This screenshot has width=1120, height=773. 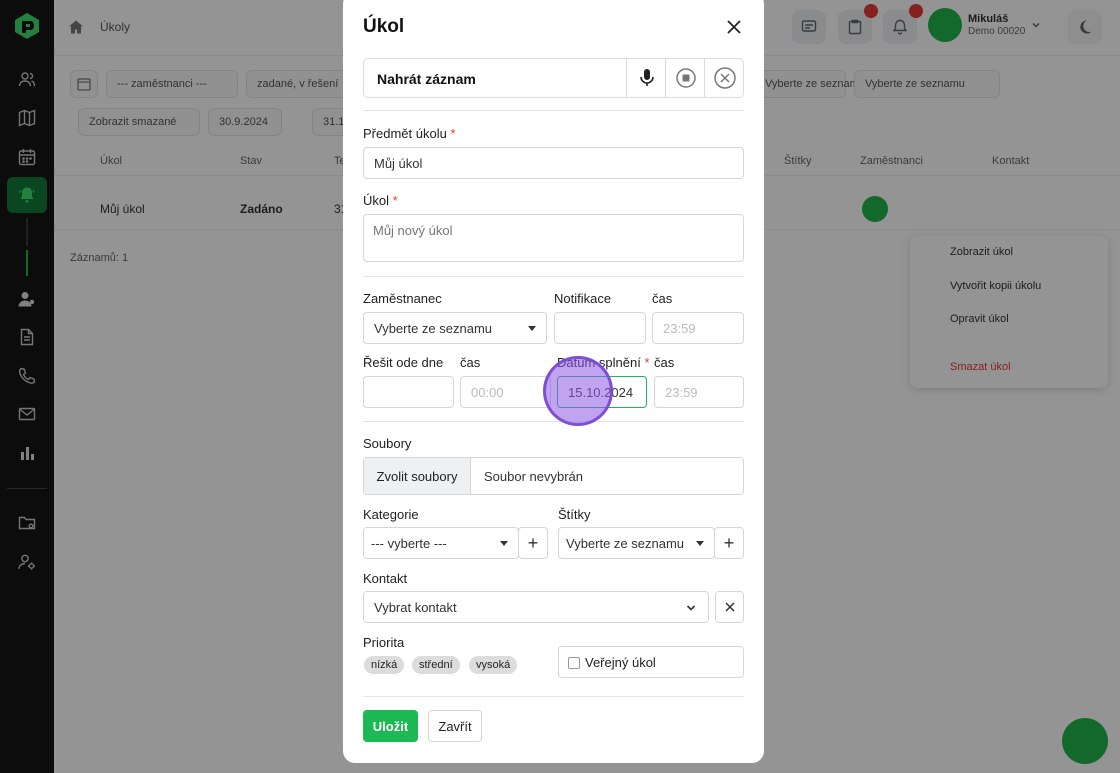 I want to click on close-circle-icon, so click(x=724, y=78).